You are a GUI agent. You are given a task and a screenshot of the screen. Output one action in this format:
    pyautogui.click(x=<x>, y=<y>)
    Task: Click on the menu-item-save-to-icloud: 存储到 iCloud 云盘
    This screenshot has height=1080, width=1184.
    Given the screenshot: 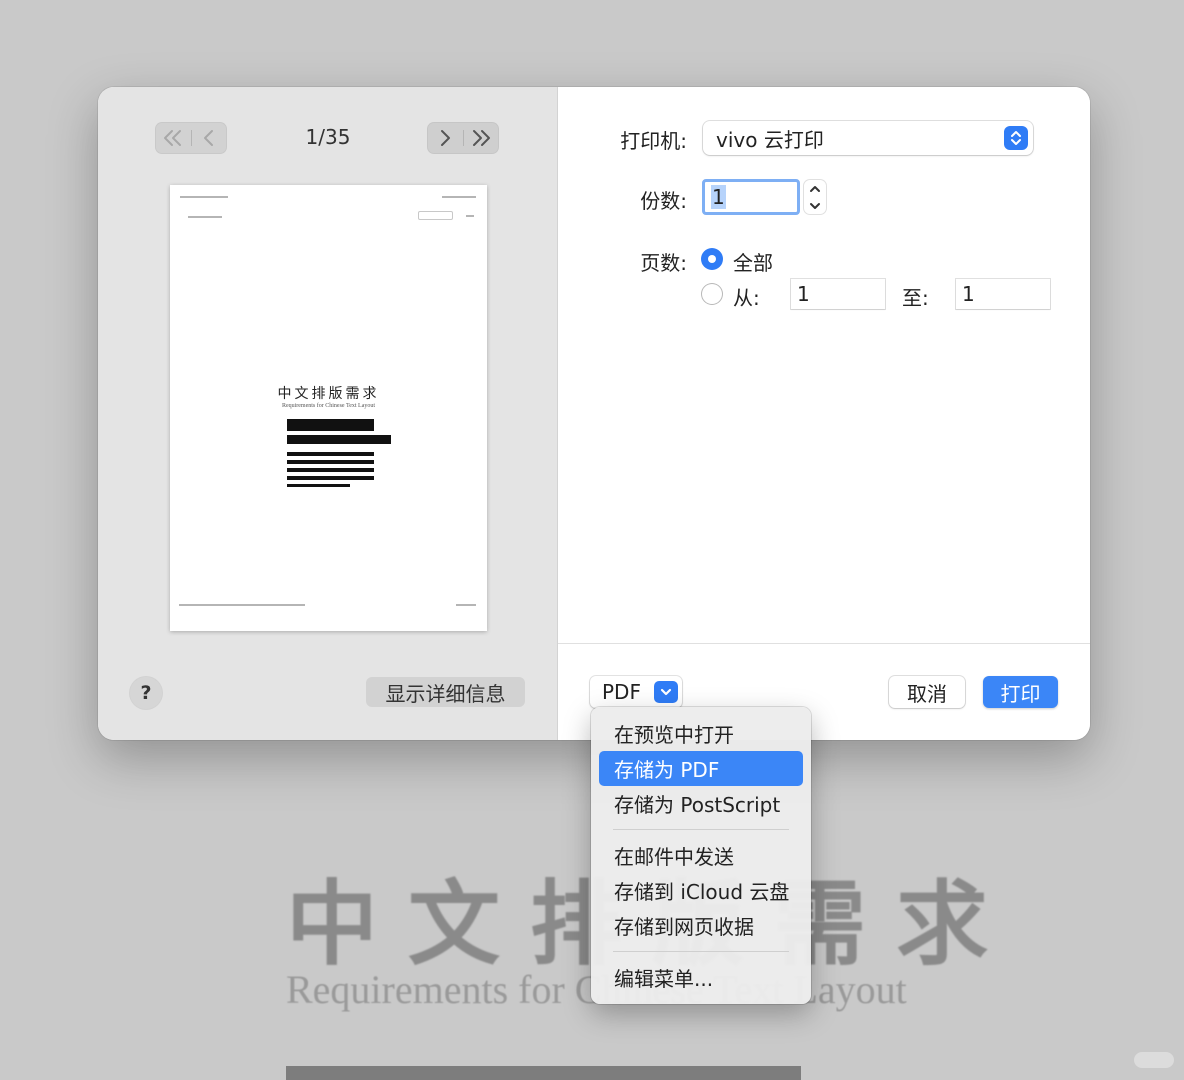 What is the action you would take?
    pyautogui.click(x=701, y=890)
    